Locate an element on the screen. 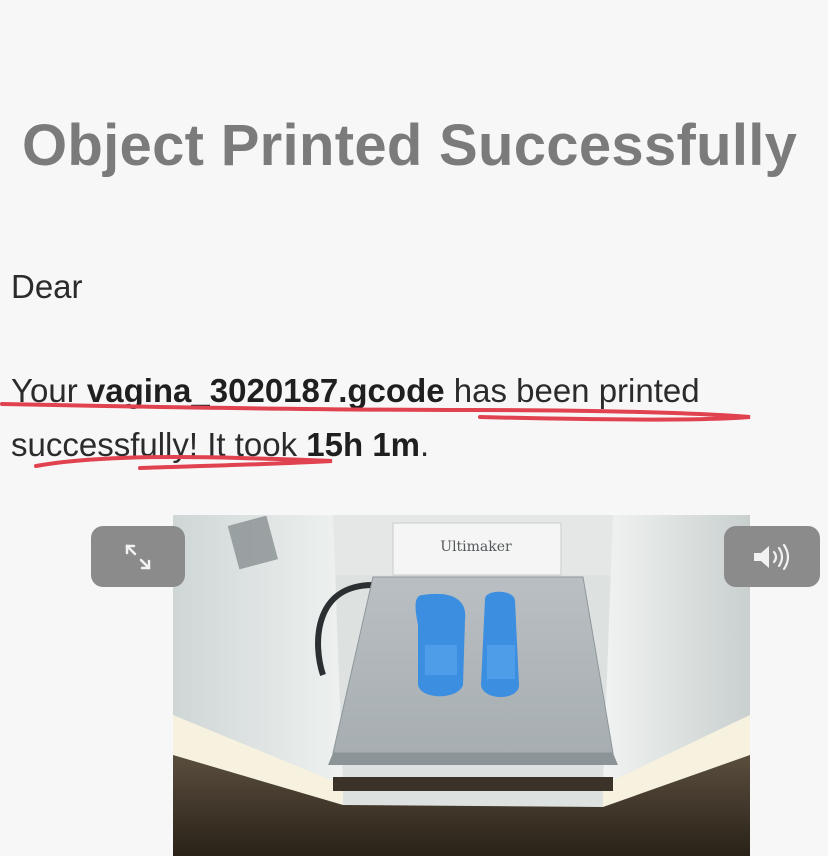 The width and height of the screenshot is (828, 856). message-suffix: . is located at coordinates (425, 444).